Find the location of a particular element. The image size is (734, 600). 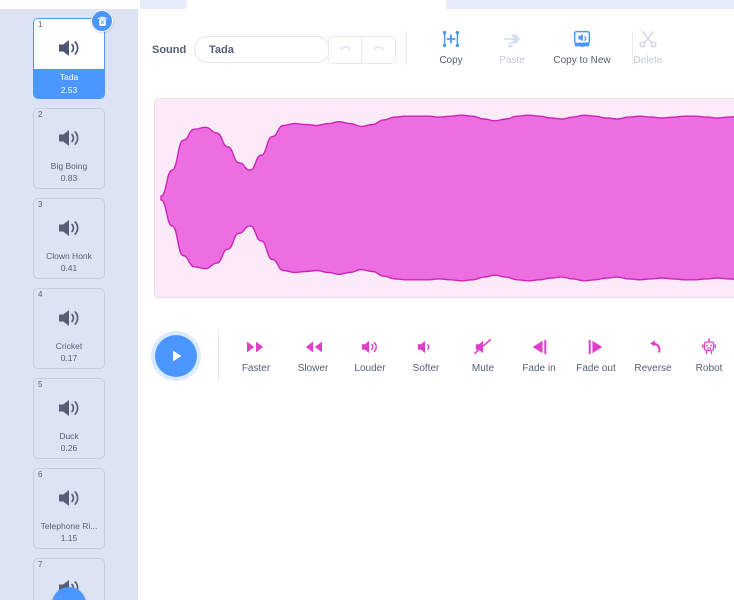

rewind-icon is located at coordinates (313, 347).